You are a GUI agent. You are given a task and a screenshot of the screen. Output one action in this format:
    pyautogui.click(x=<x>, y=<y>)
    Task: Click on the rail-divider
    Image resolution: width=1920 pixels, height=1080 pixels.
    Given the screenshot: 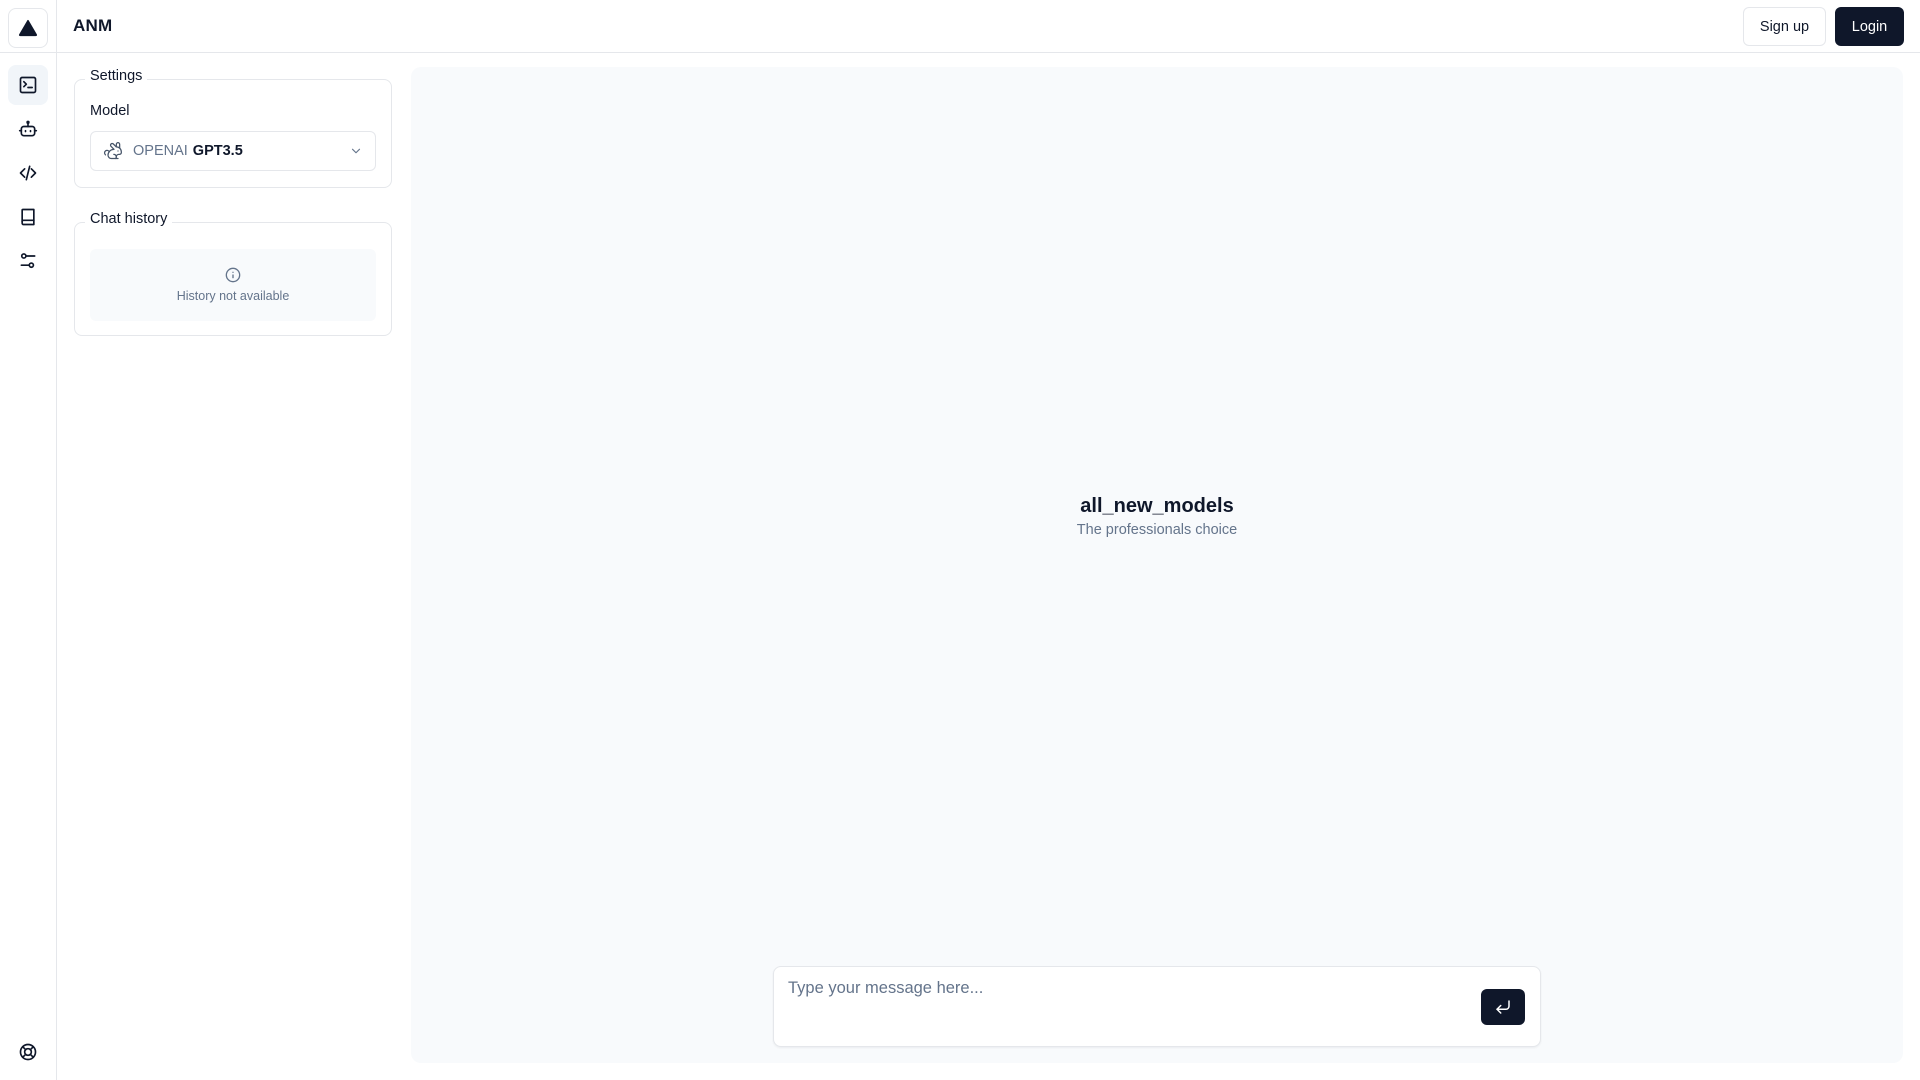 What is the action you would take?
    pyautogui.click(x=28, y=52)
    